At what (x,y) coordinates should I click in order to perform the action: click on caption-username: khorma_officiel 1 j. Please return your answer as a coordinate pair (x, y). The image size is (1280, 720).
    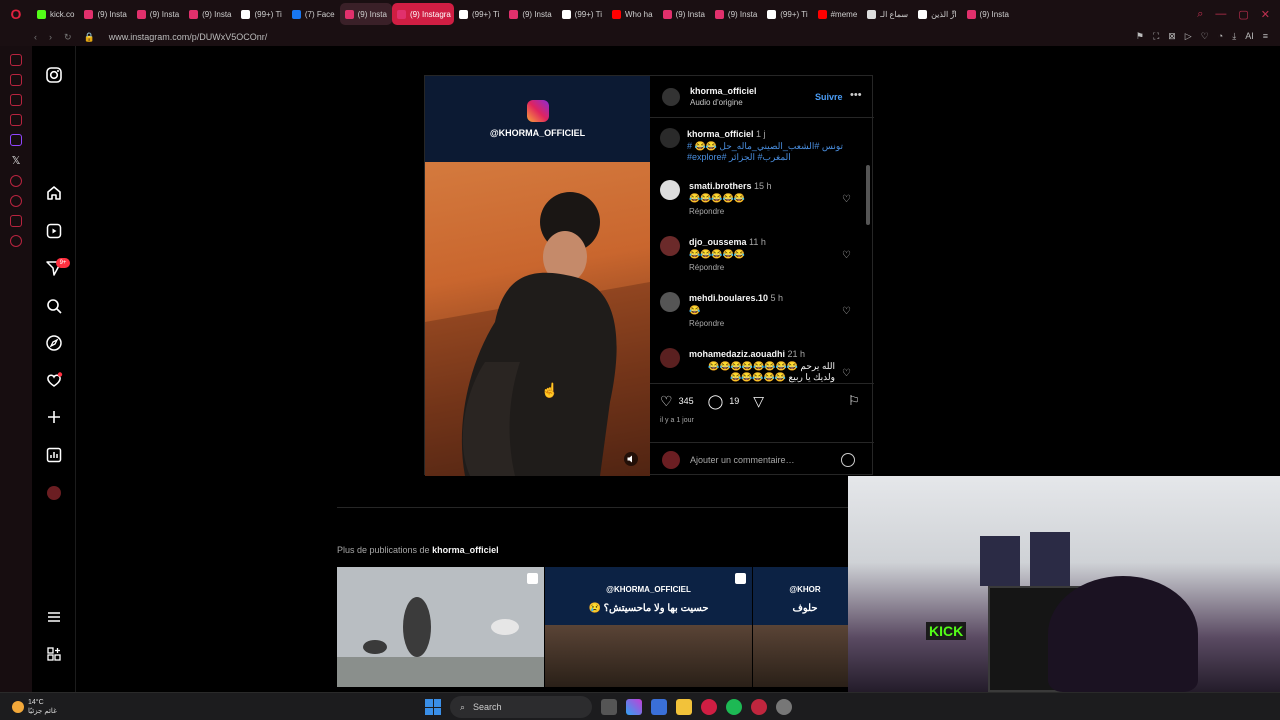
    Looking at the image, I should click on (726, 134).